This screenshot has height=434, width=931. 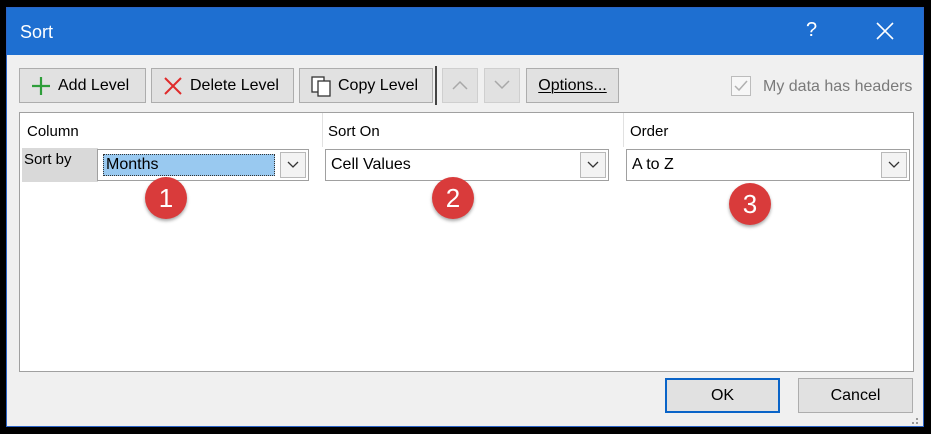 I want to click on headers-label: My data has headers, so click(x=838, y=86).